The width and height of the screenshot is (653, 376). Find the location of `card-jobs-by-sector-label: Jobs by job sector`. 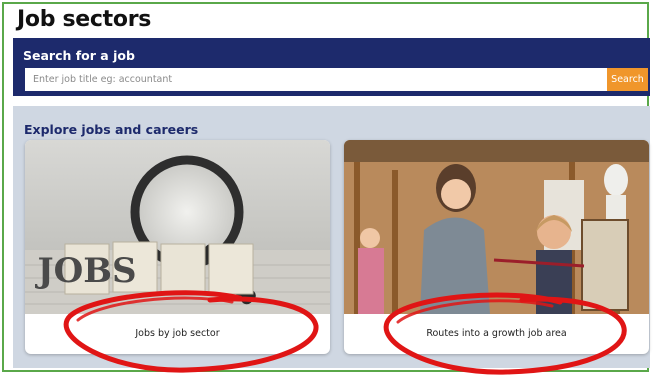

card-jobs-by-sector-label: Jobs by job sector is located at coordinates (177, 333).